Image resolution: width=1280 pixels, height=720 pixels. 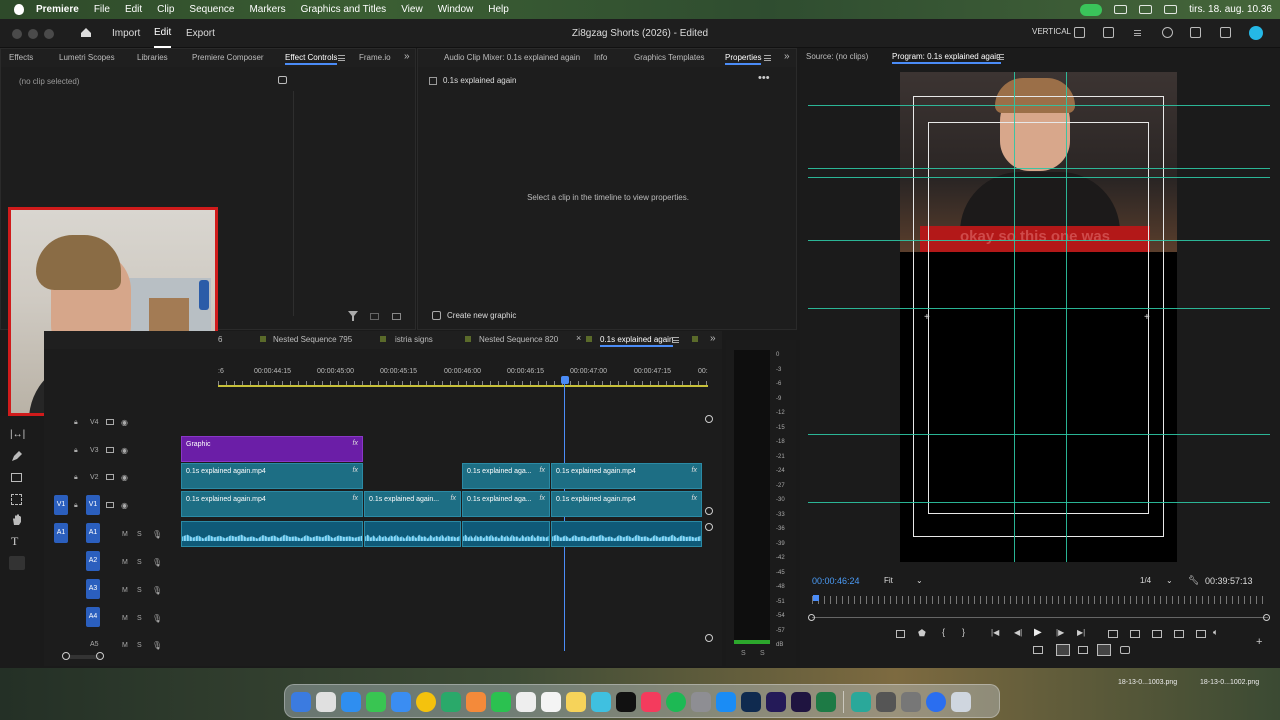 I want to click on menu-window: Window, so click(x=456, y=9).